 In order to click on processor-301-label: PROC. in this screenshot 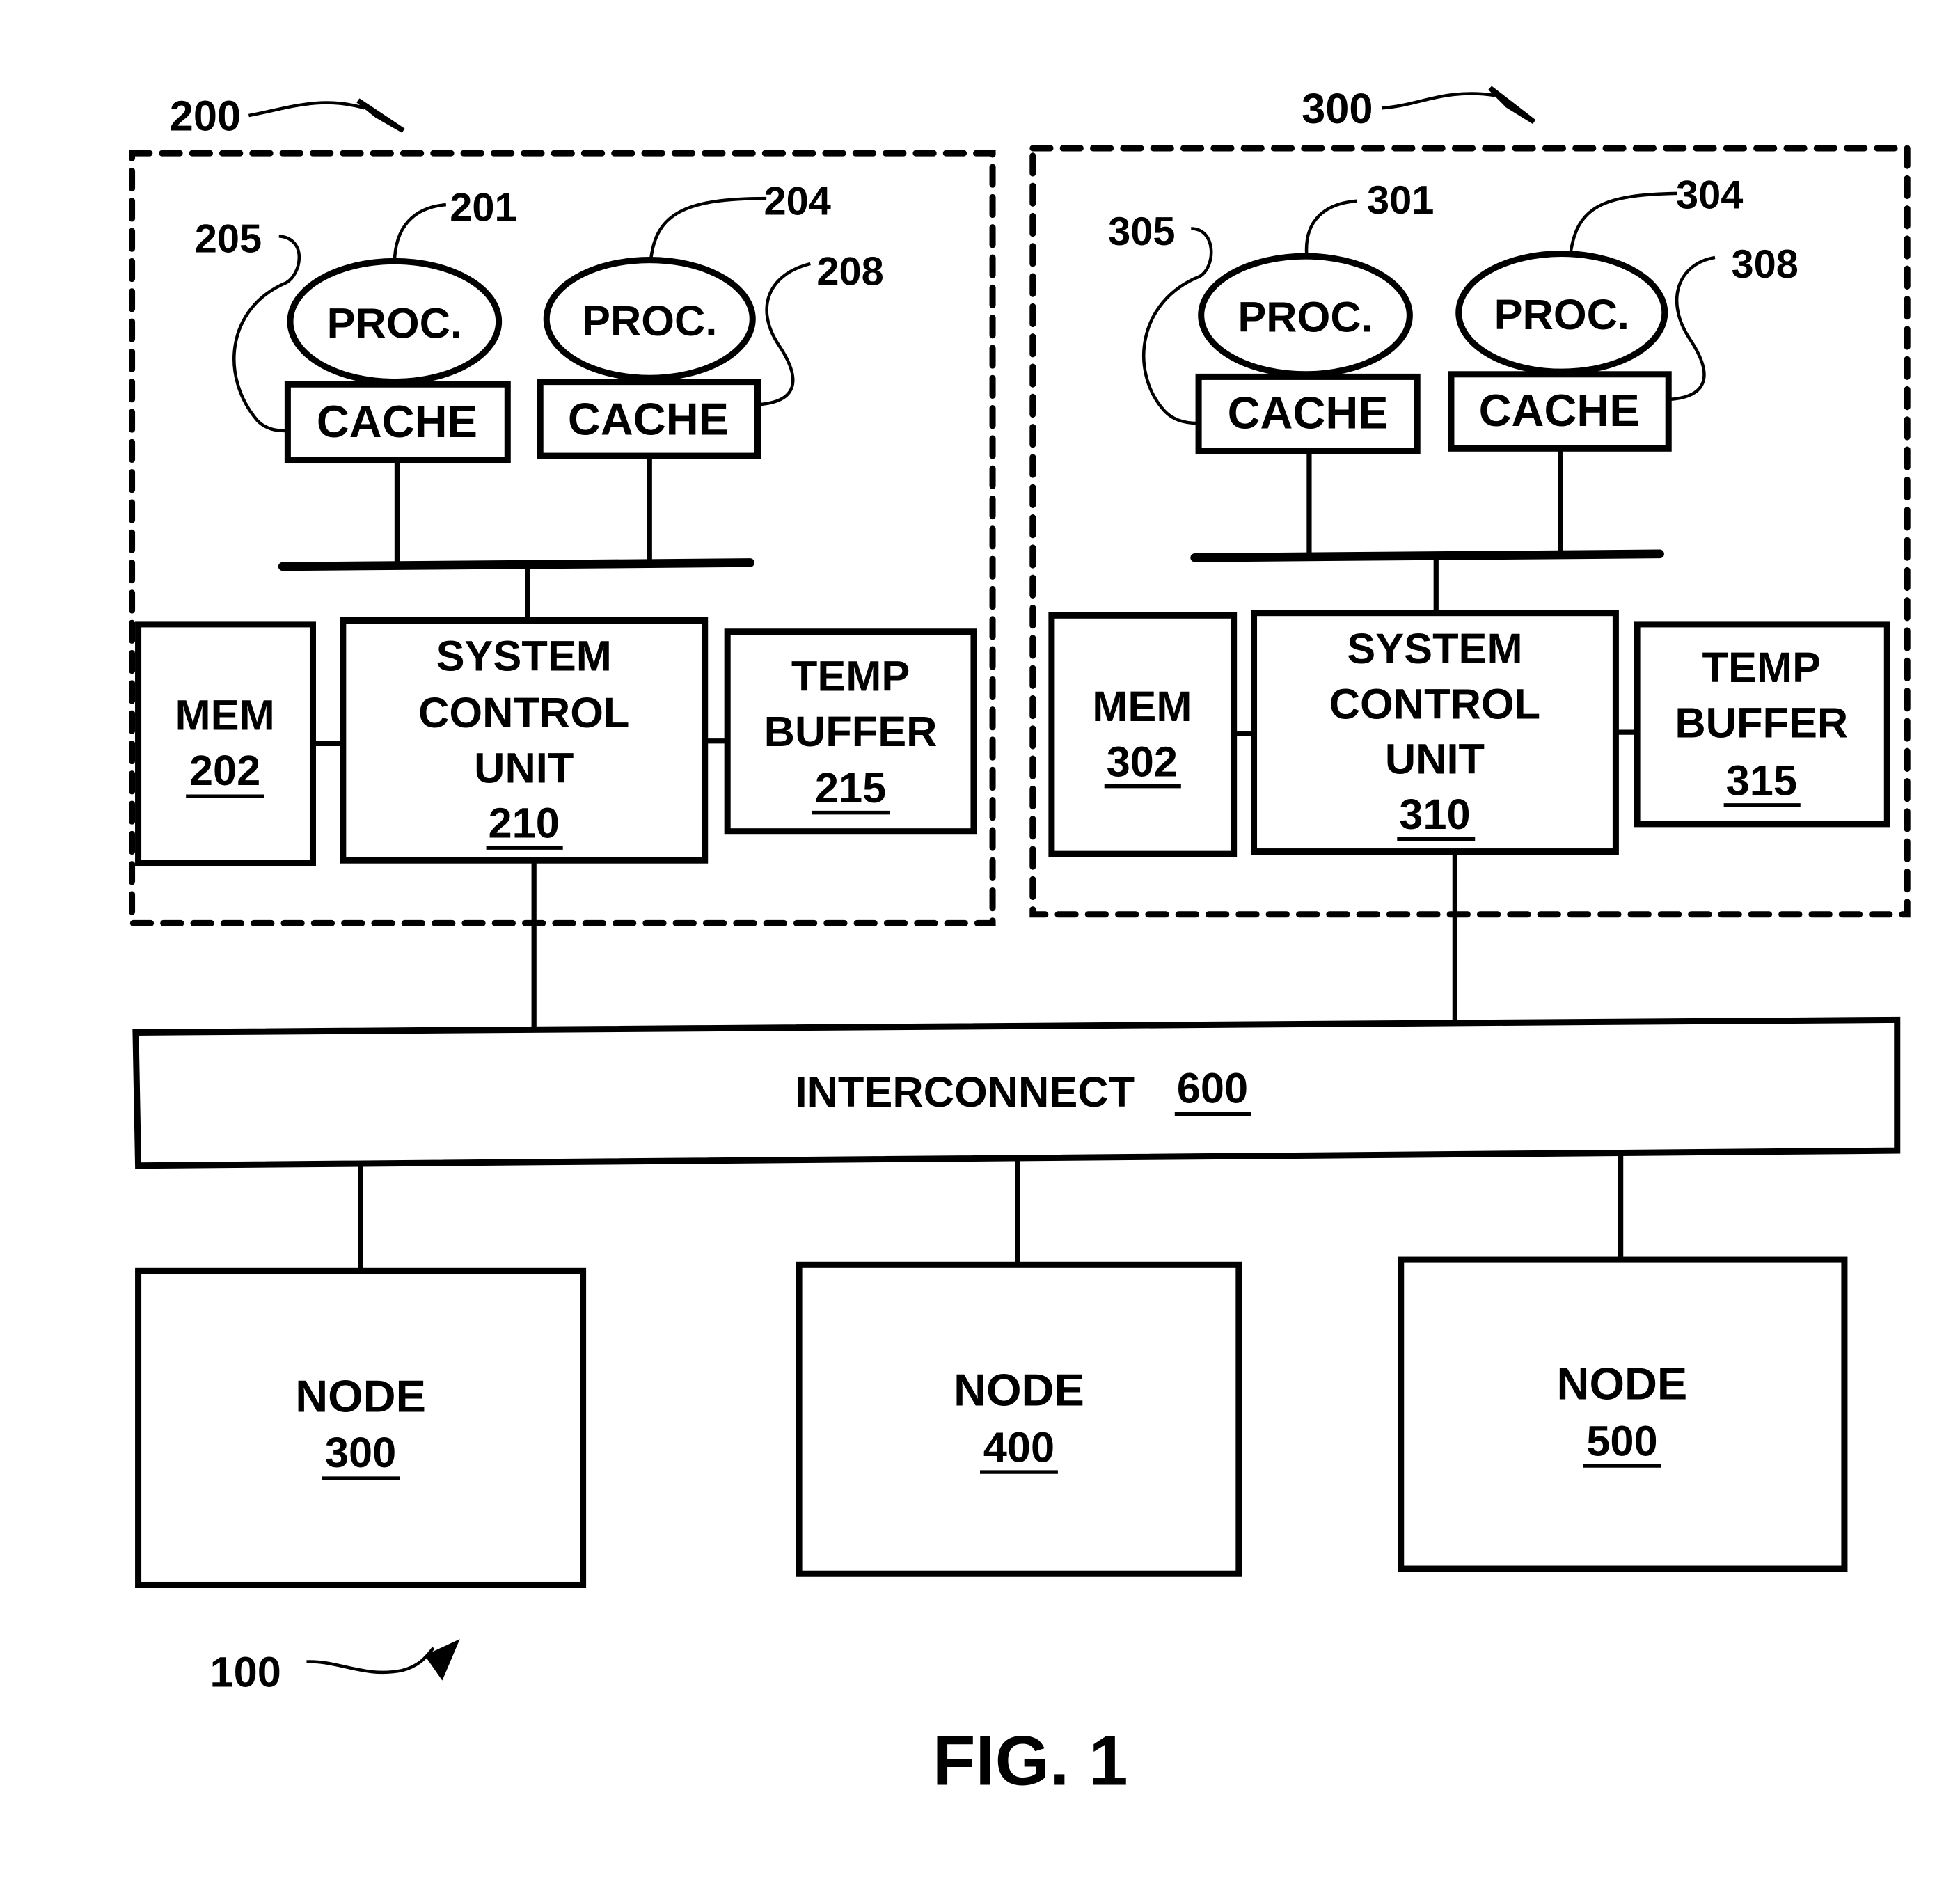, I will do `click(1305, 317)`.